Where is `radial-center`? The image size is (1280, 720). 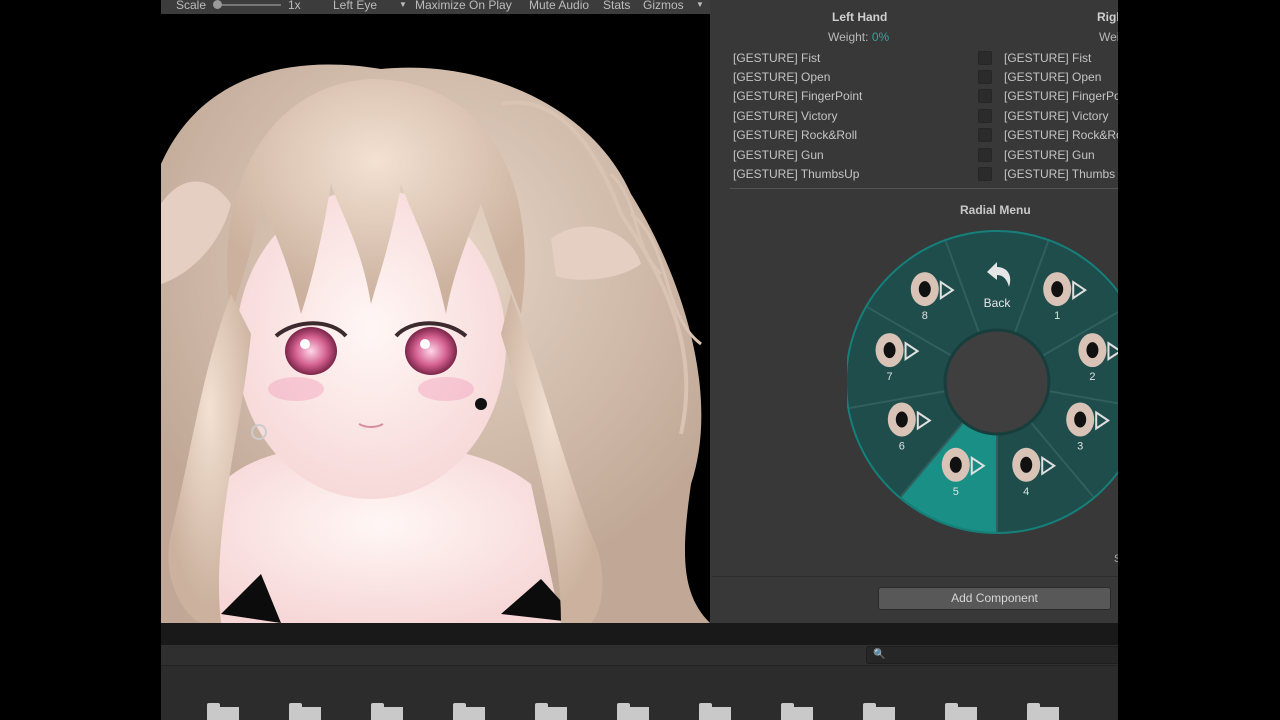
radial-center is located at coordinates (997, 382).